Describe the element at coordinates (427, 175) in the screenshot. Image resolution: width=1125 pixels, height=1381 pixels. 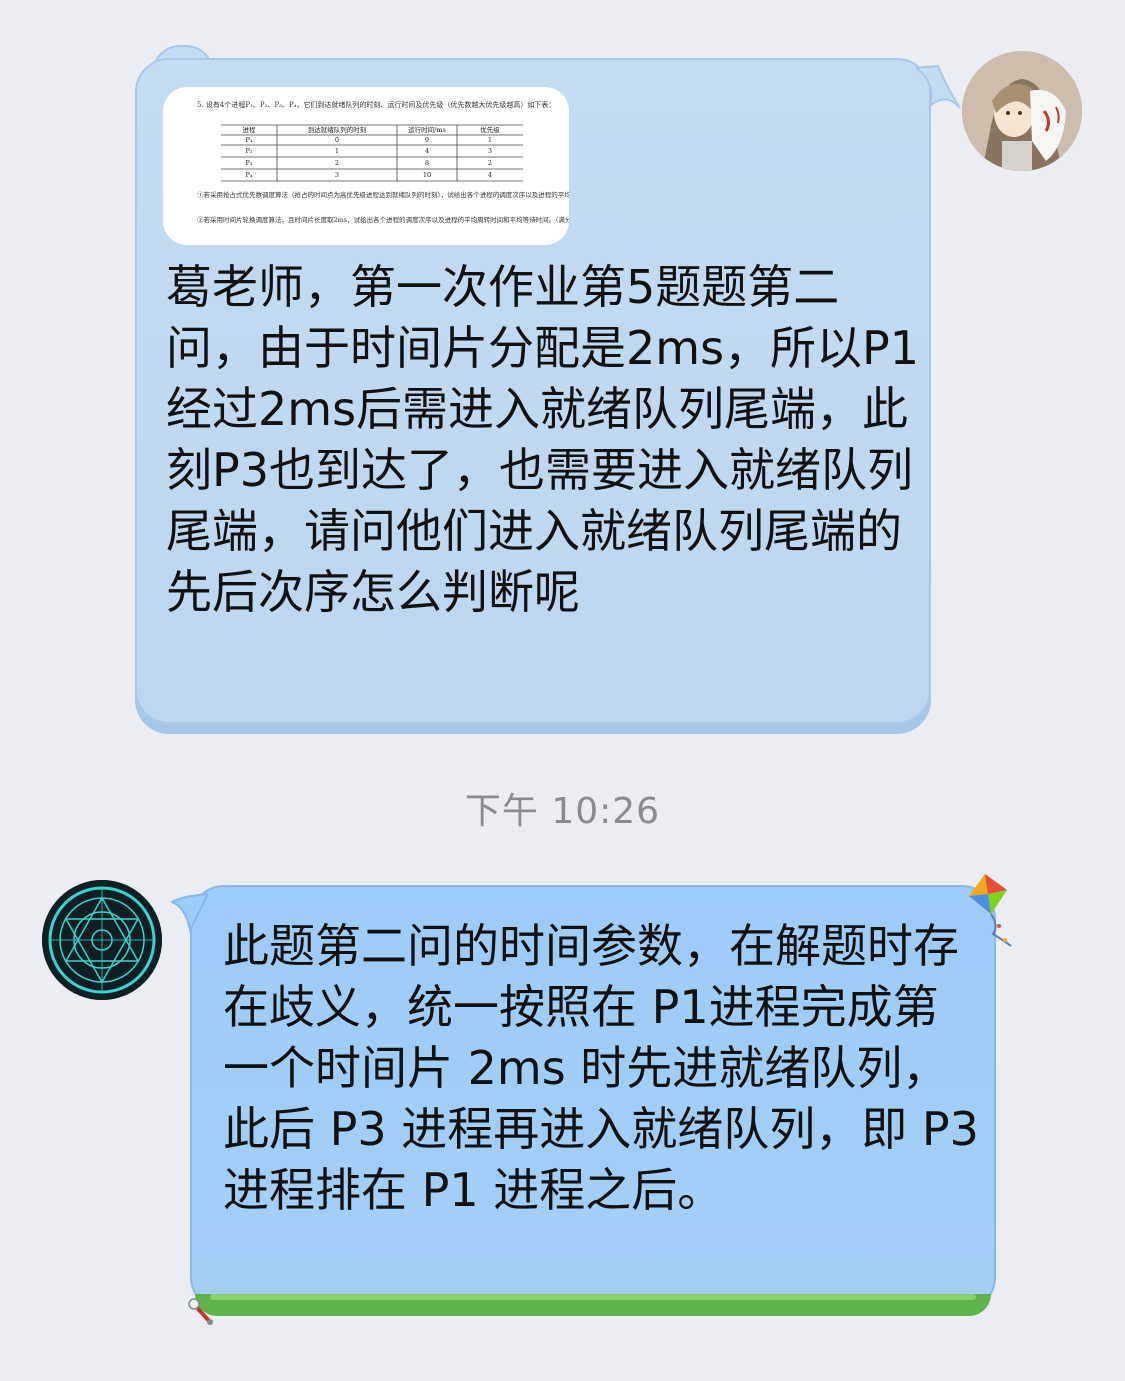
I see `table-cell: 10` at that location.